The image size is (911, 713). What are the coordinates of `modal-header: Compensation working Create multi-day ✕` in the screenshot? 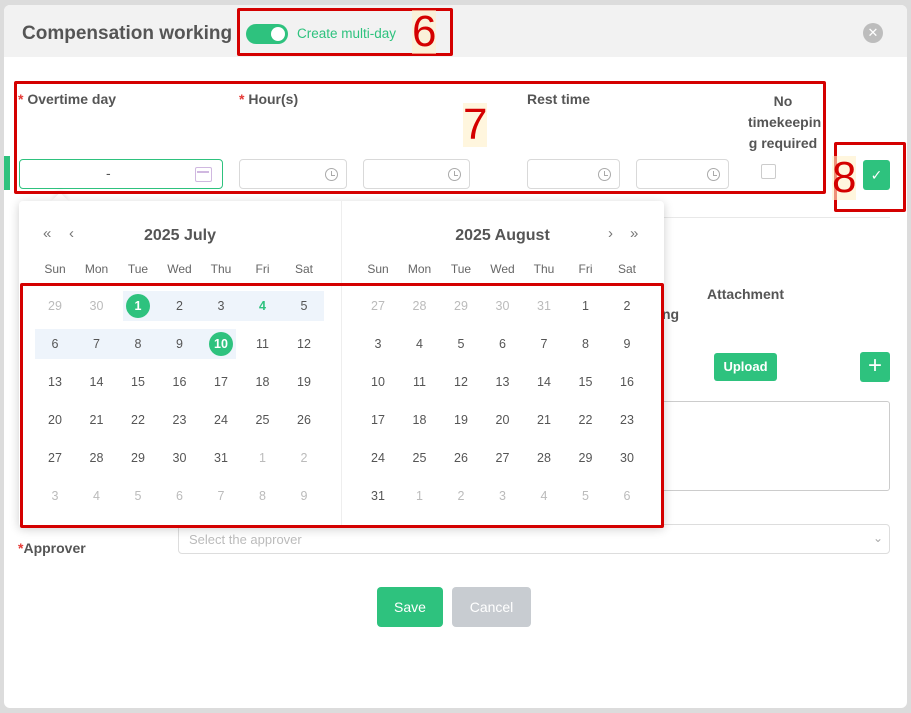 It's located at (455, 31).